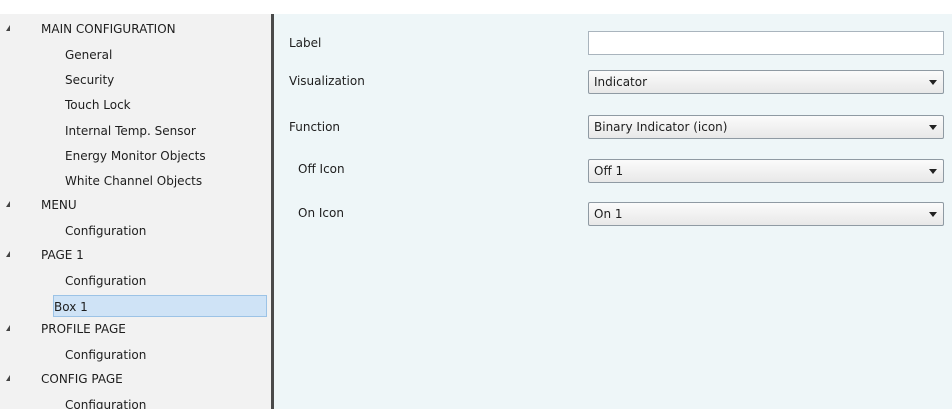 Image resolution: width=952 pixels, height=409 pixels. Describe the element at coordinates (321, 213) in the screenshot. I see `on-icon-caption: On Icon` at that location.